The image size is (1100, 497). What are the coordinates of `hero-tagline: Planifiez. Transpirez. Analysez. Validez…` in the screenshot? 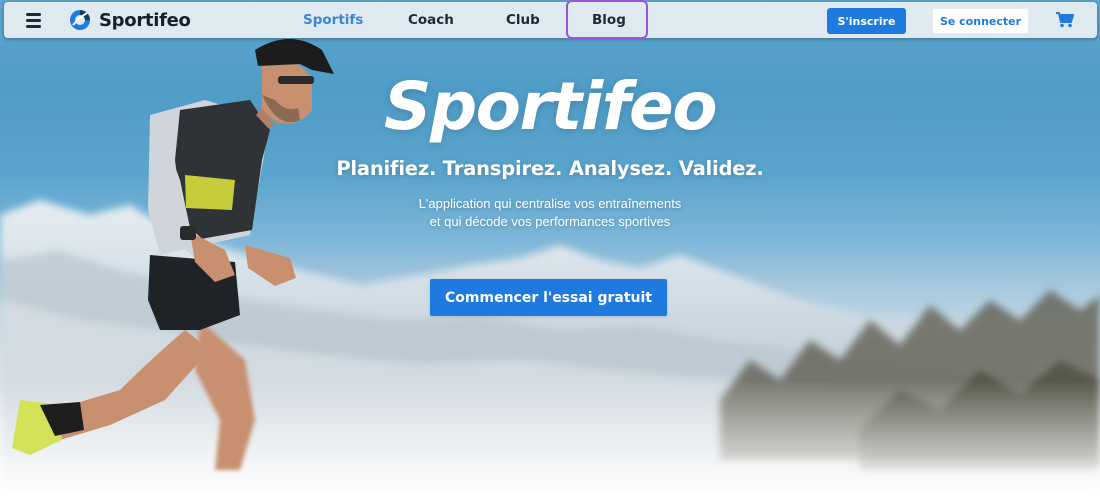 It's located at (550, 168).